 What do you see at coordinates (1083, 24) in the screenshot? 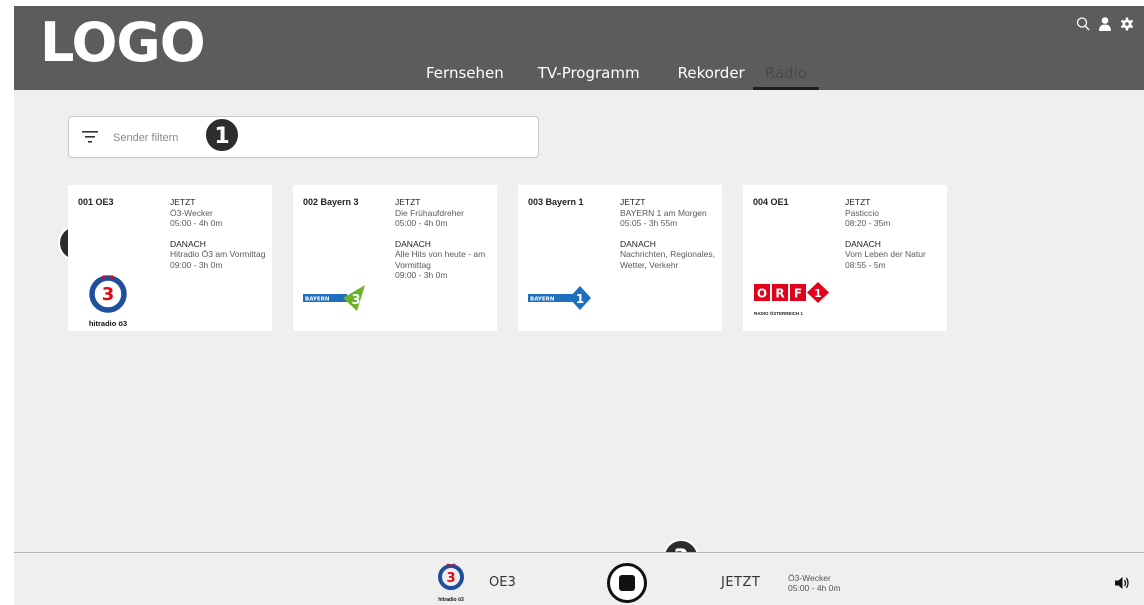
I see `search-icon` at bounding box center [1083, 24].